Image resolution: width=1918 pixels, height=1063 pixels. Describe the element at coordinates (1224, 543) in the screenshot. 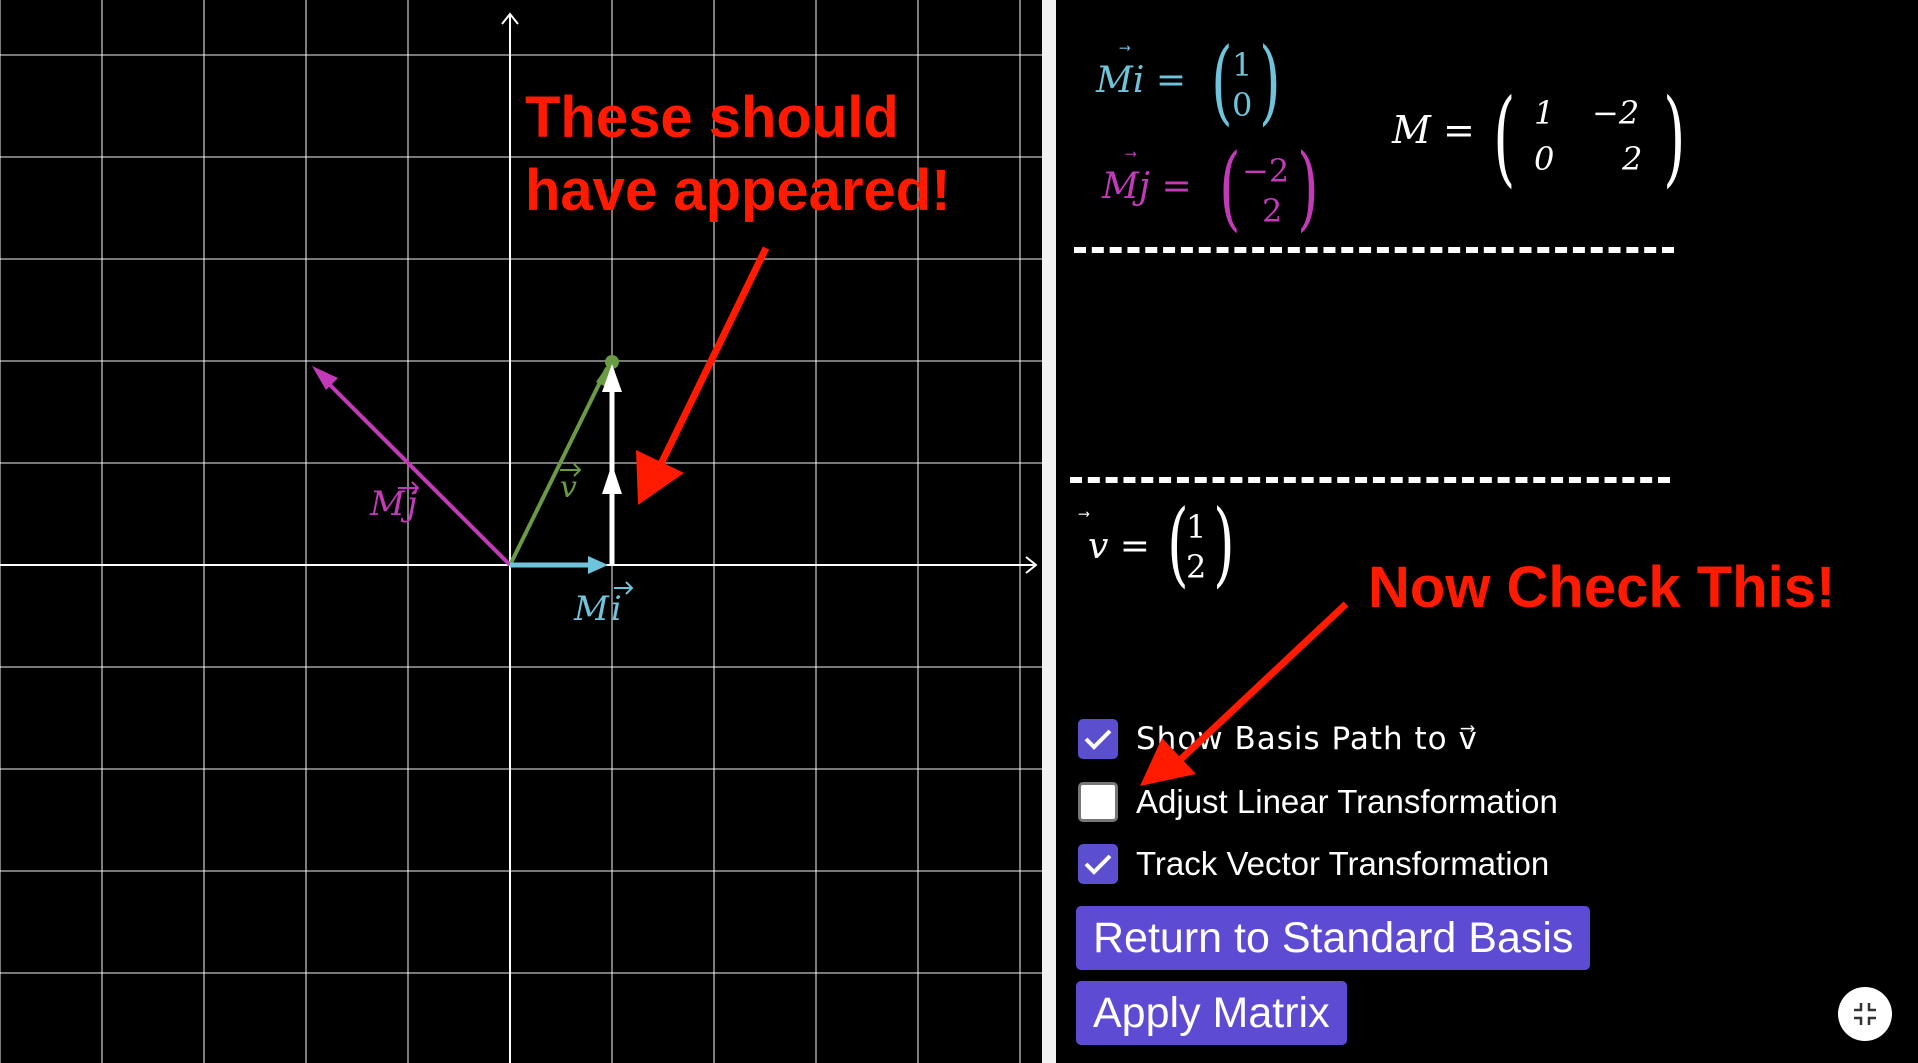

I see `v-right-paren: )` at that location.